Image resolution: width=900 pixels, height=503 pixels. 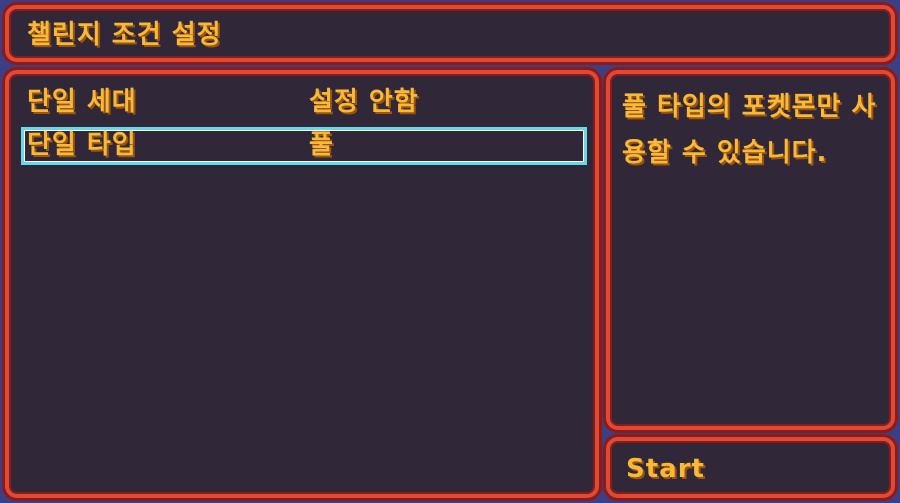 What do you see at coordinates (749, 130) in the screenshot?
I see `description-text: 풀 타입의 포켓몬만 사용할 수 있습니다.` at bounding box center [749, 130].